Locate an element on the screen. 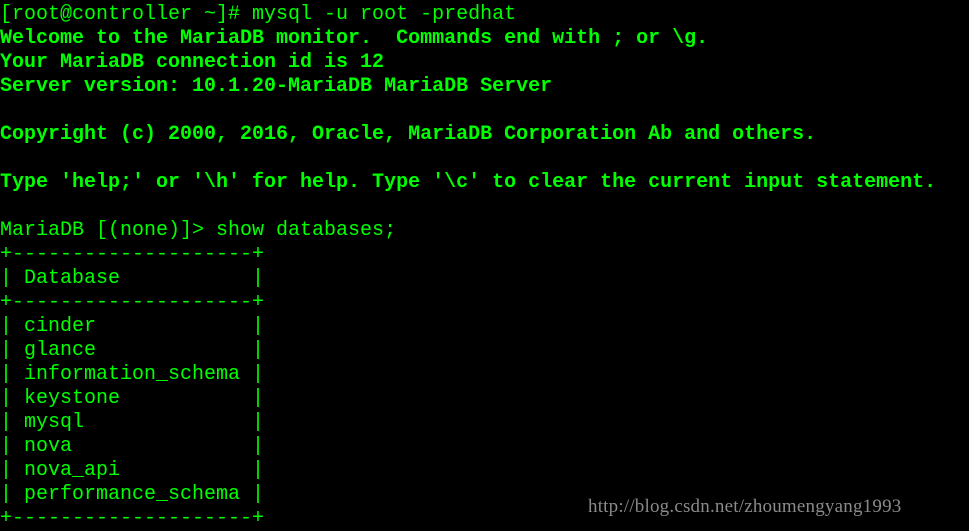 Image resolution: width=969 pixels, height=531 pixels. terminal-line: | Database | is located at coordinates (132, 278).